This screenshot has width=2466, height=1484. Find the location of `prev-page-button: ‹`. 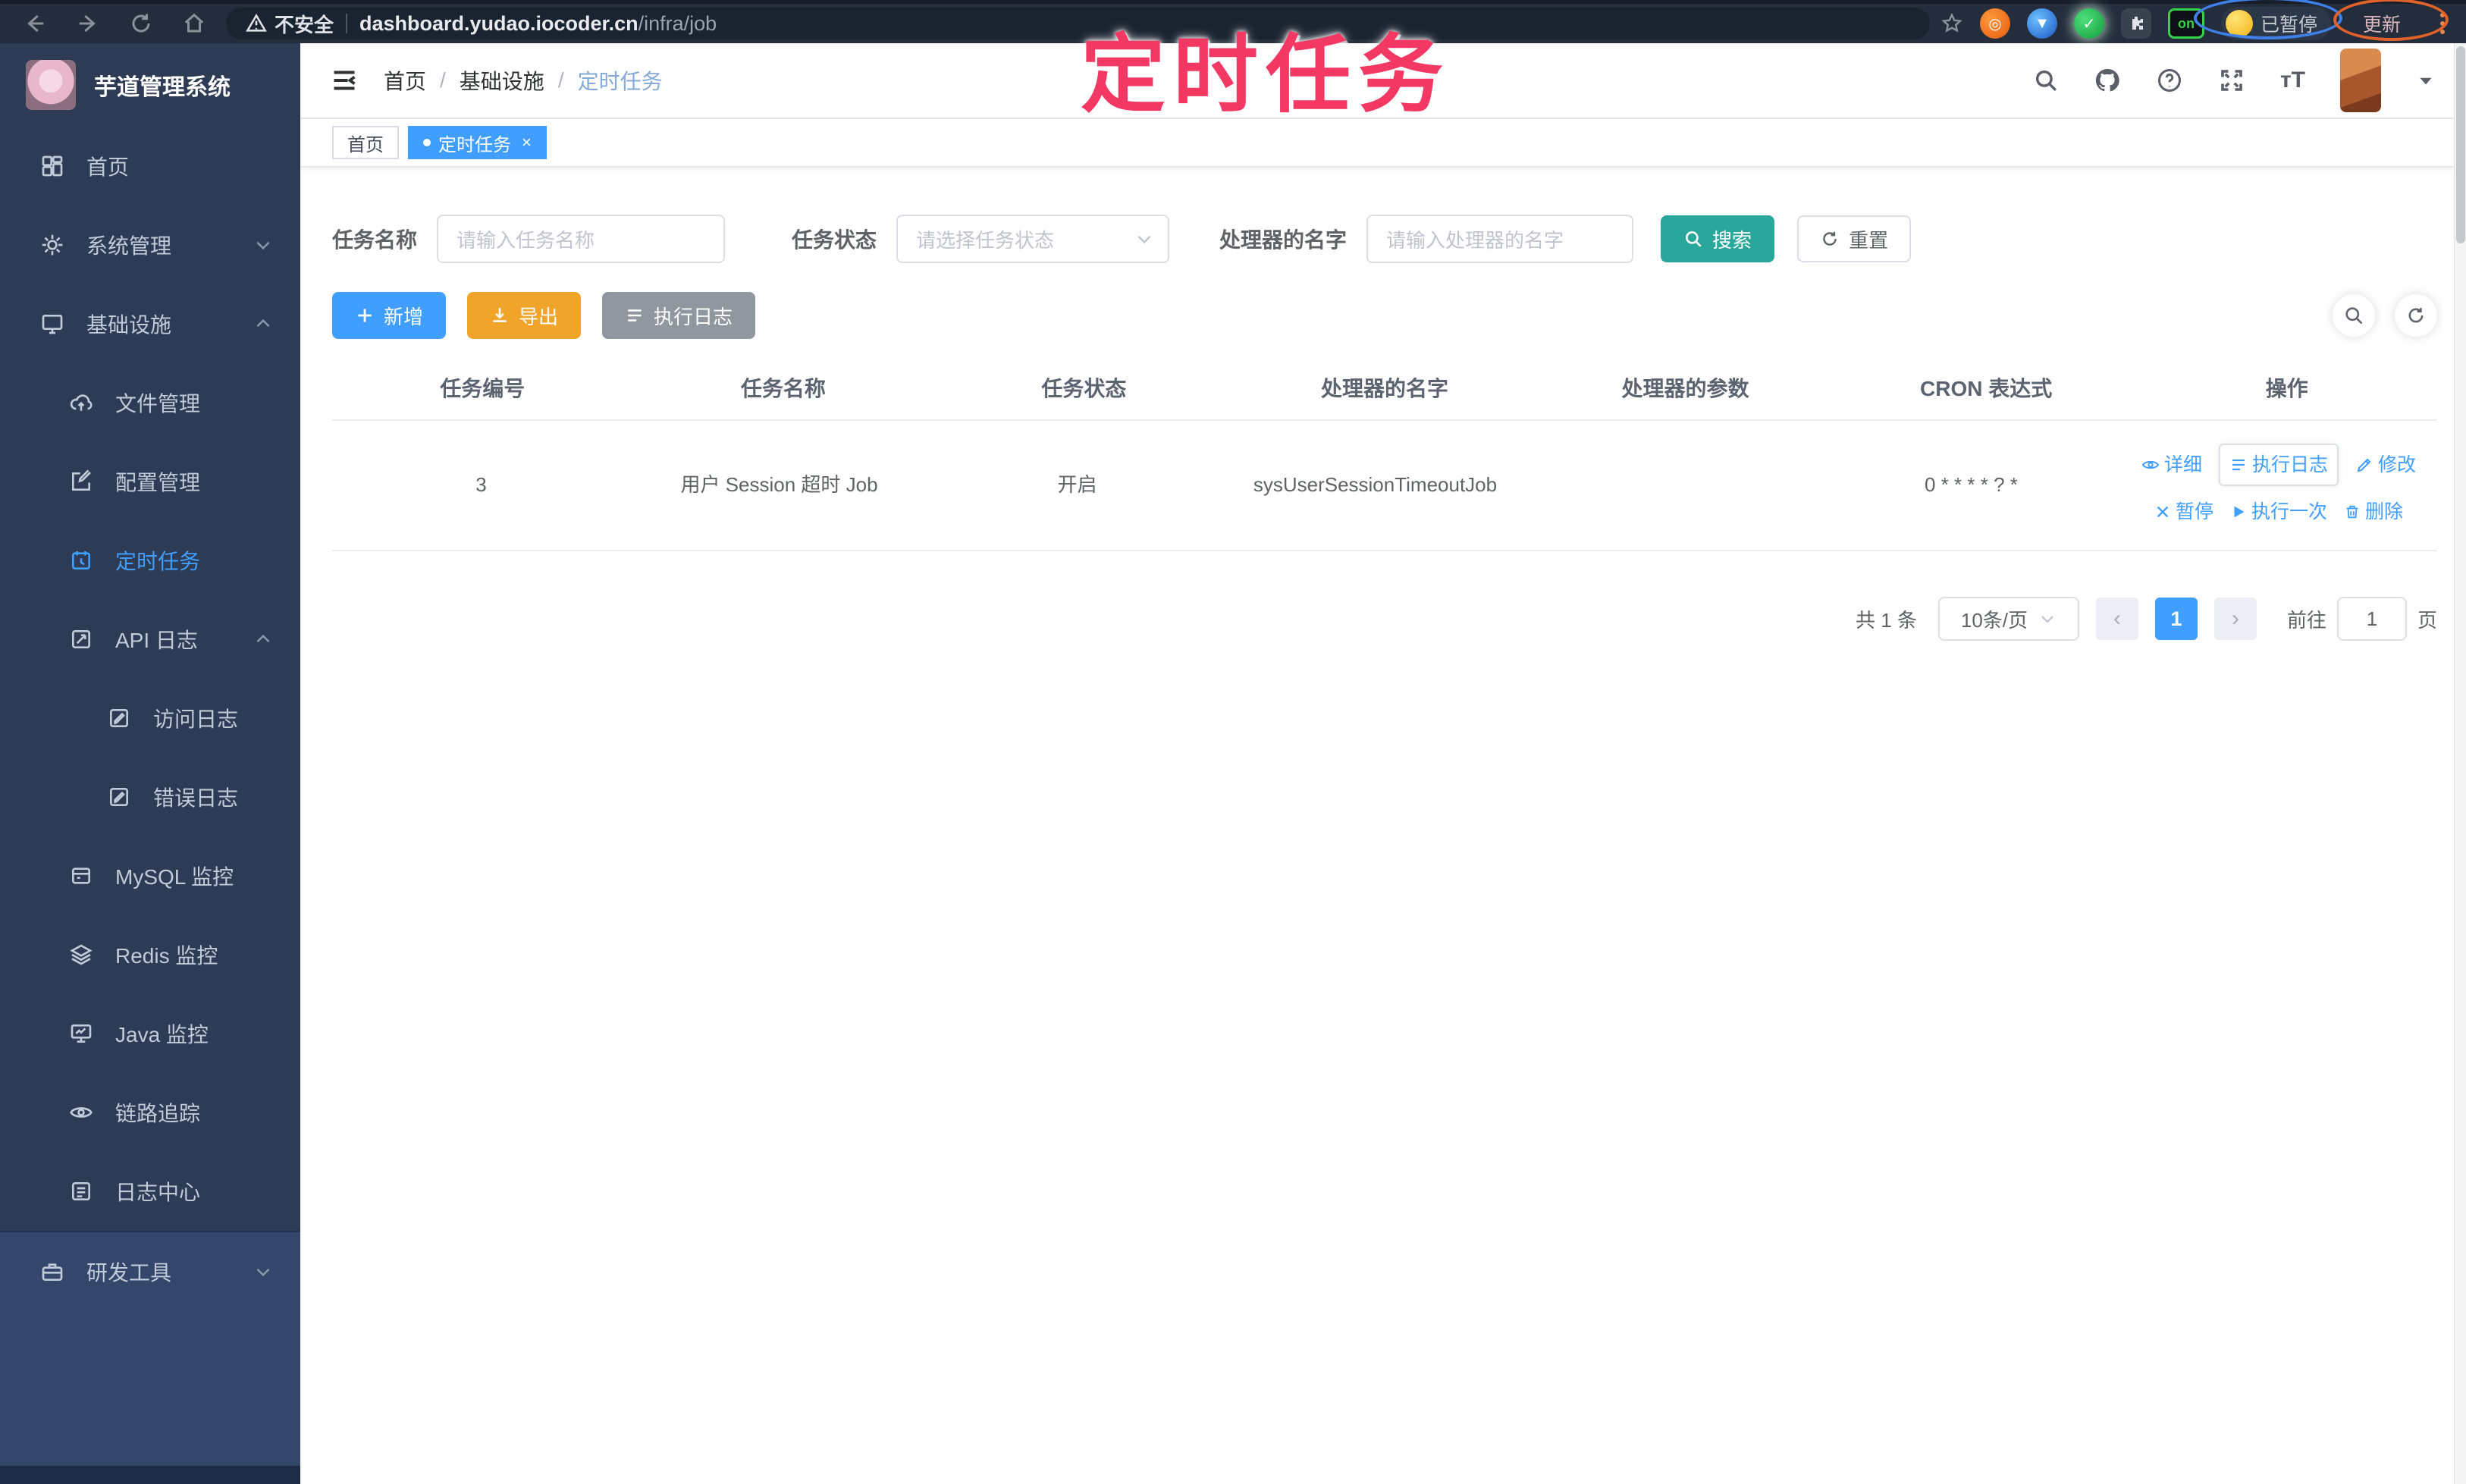

prev-page-button: ‹ is located at coordinates (2116, 619).